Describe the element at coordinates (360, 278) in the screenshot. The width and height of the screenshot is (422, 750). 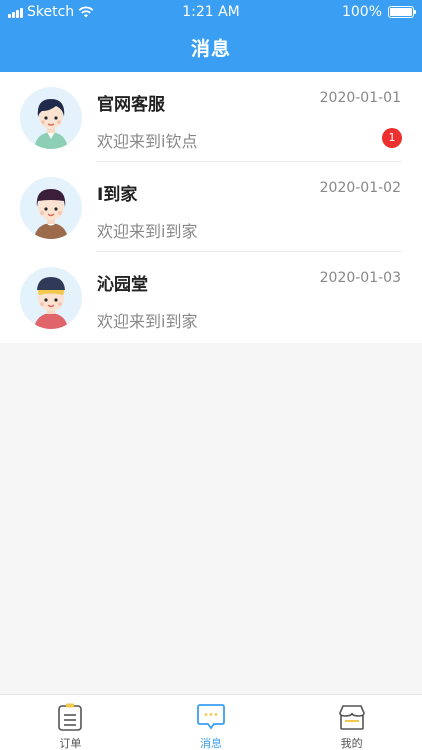
I see `message-date: 2020-01-03` at that location.